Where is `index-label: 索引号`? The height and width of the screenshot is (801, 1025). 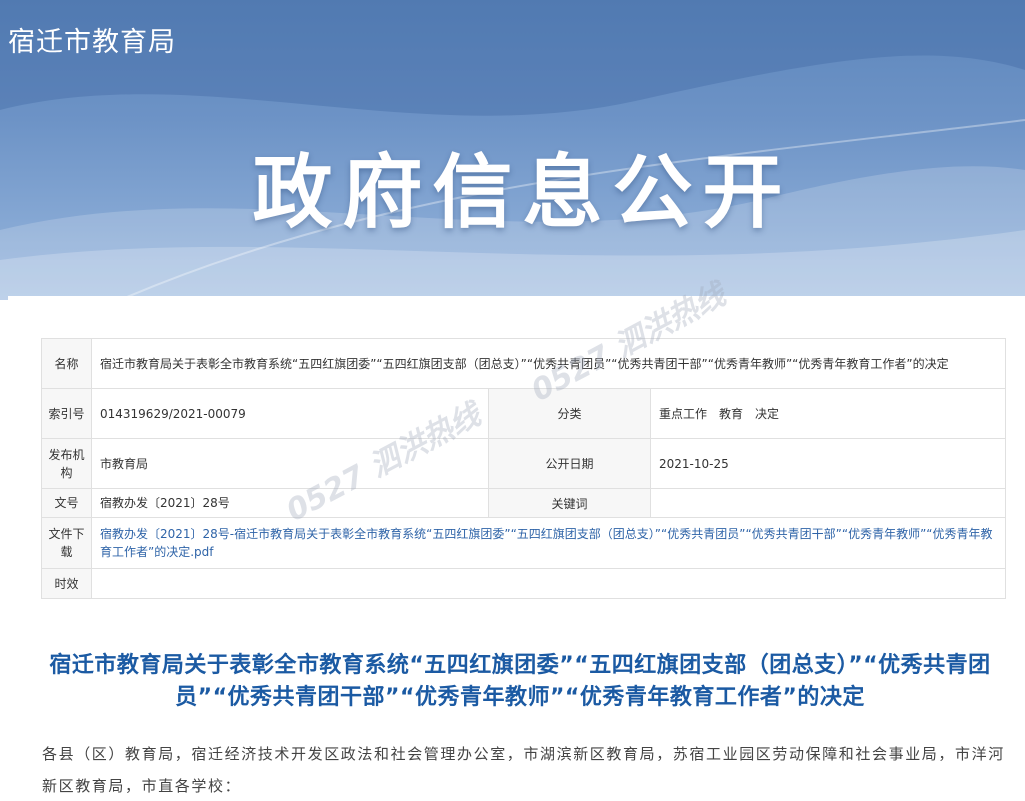 index-label: 索引号 is located at coordinates (66, 413).